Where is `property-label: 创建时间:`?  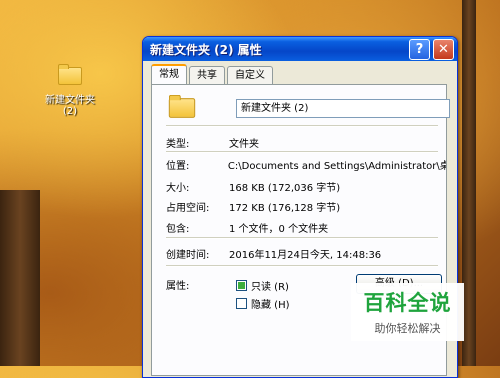 property-label: 创建时间: is located at coordinates (188, 255).